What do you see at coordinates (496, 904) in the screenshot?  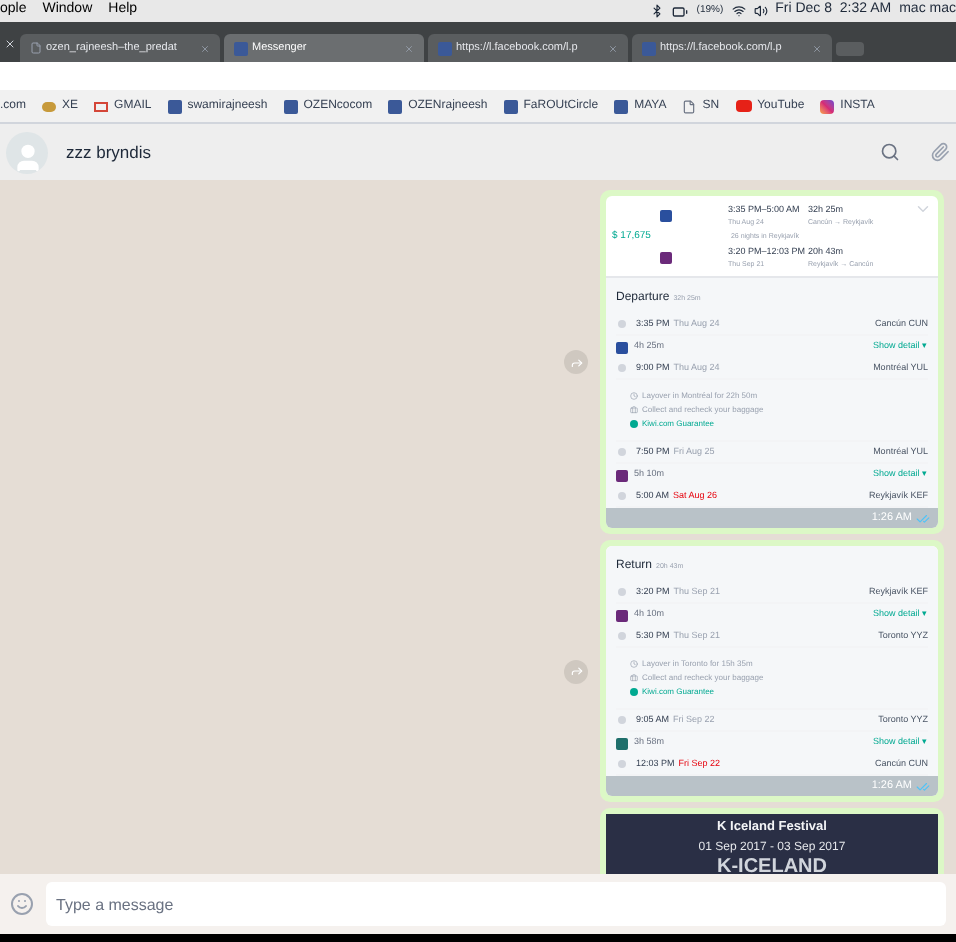 I see `message-input: Type a message` at bounding box center [496, 904].